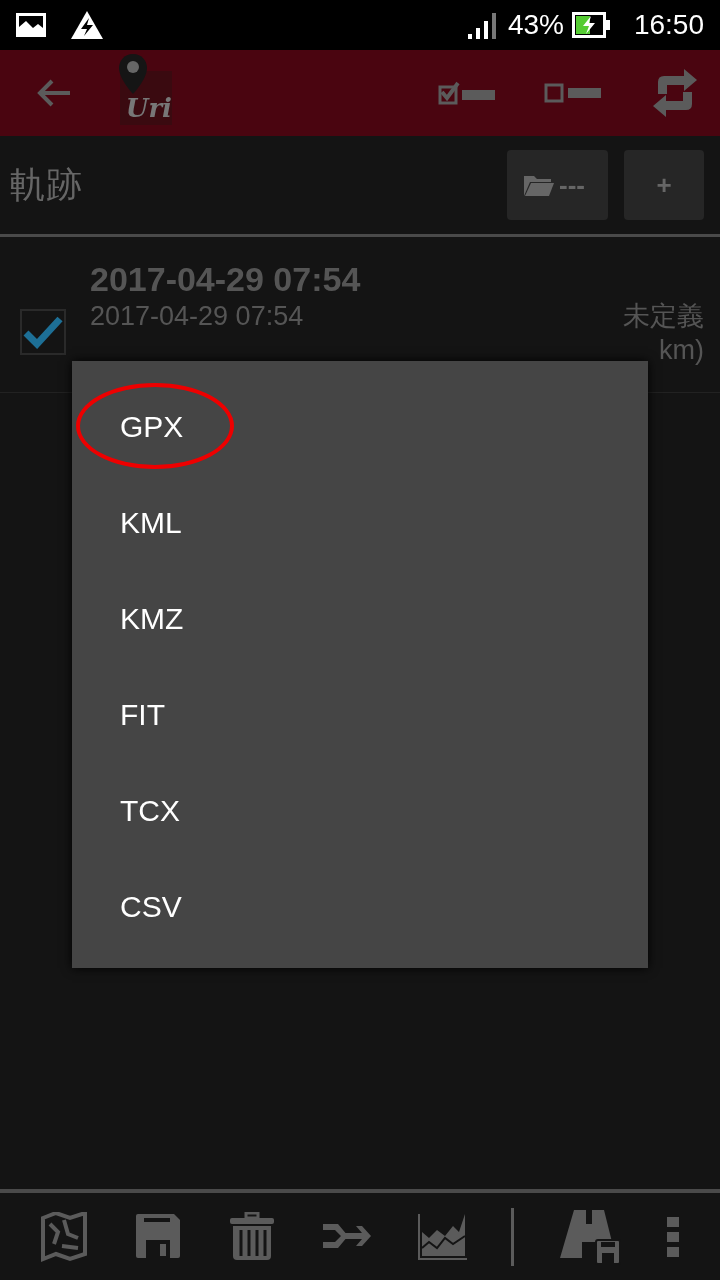 The height and width of the screenshot is (1280, 720). What do you see at coordinates (151, 522) in the screenshot?
I see `menu-item: KML` at bounding box center [151, 522].